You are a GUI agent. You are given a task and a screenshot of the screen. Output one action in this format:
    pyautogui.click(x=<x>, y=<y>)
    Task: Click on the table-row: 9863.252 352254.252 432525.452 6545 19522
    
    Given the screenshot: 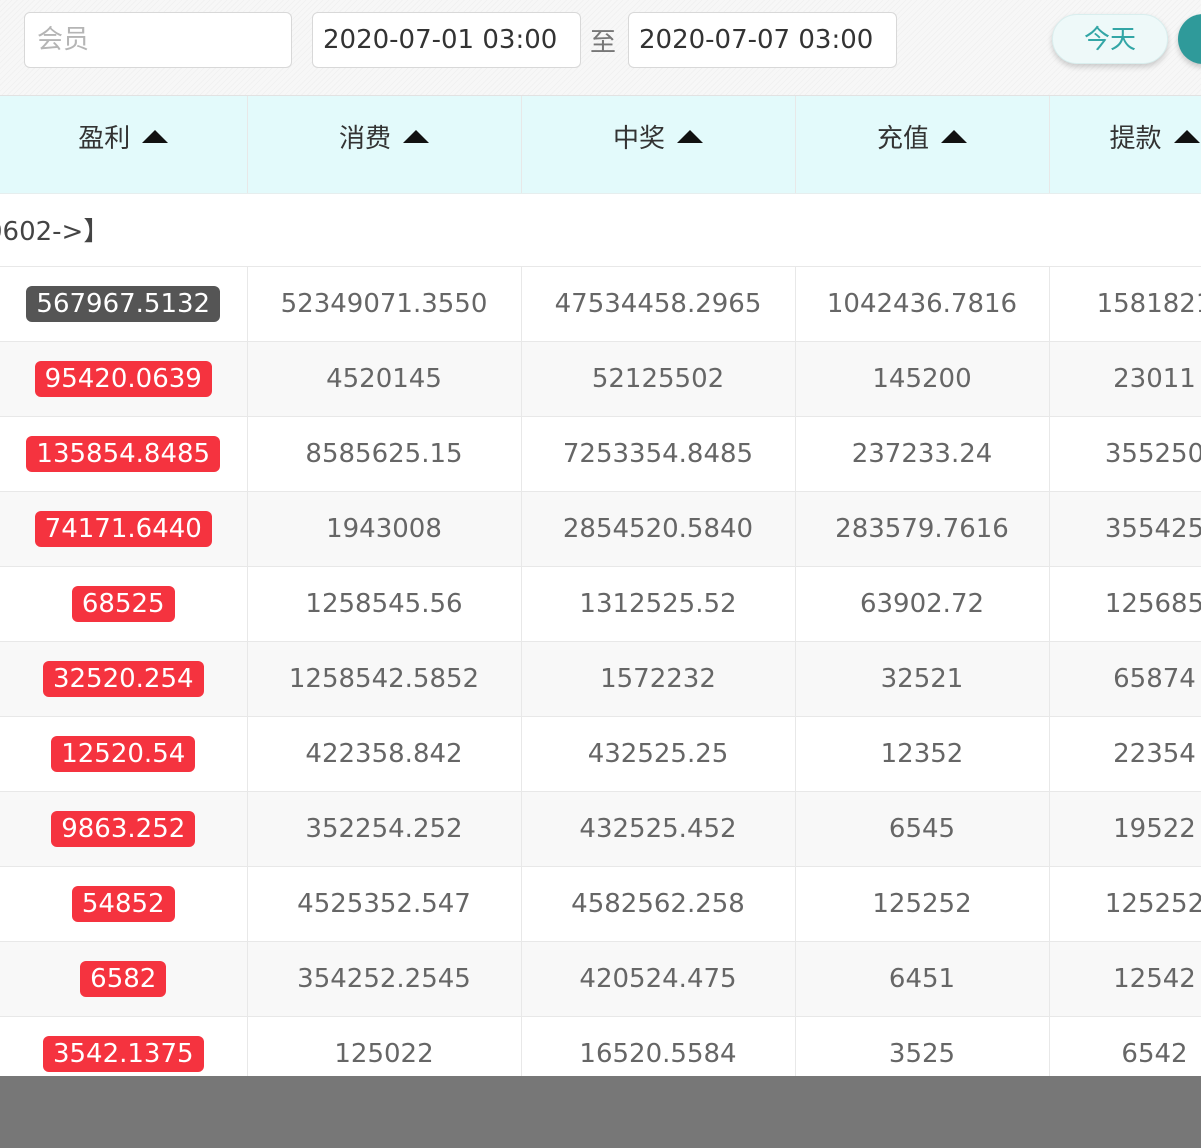 What is the action you would take?
    pyautogui.click(x=600, y=829)
    